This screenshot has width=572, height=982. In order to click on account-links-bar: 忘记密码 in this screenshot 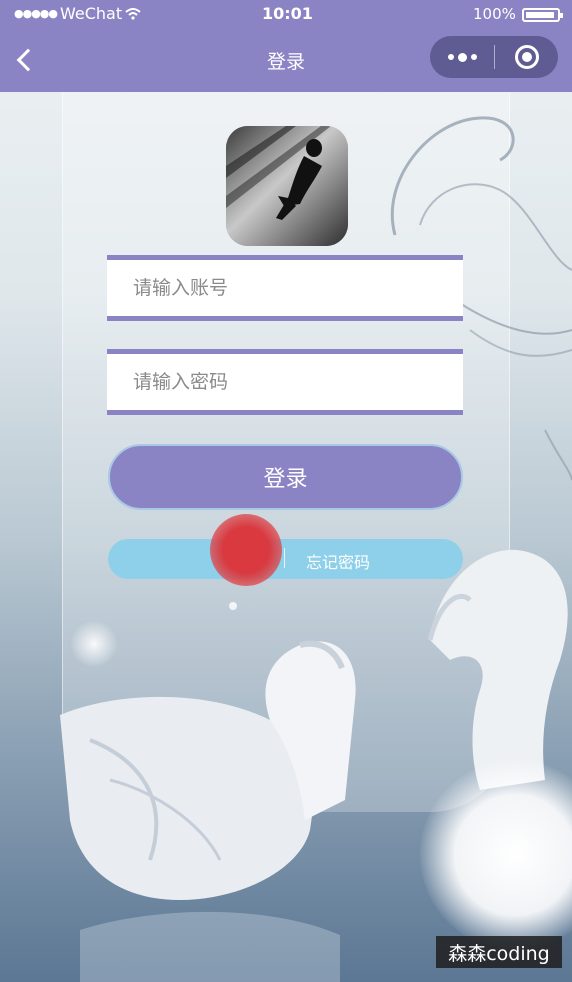, I will do `click(285, 559)`.